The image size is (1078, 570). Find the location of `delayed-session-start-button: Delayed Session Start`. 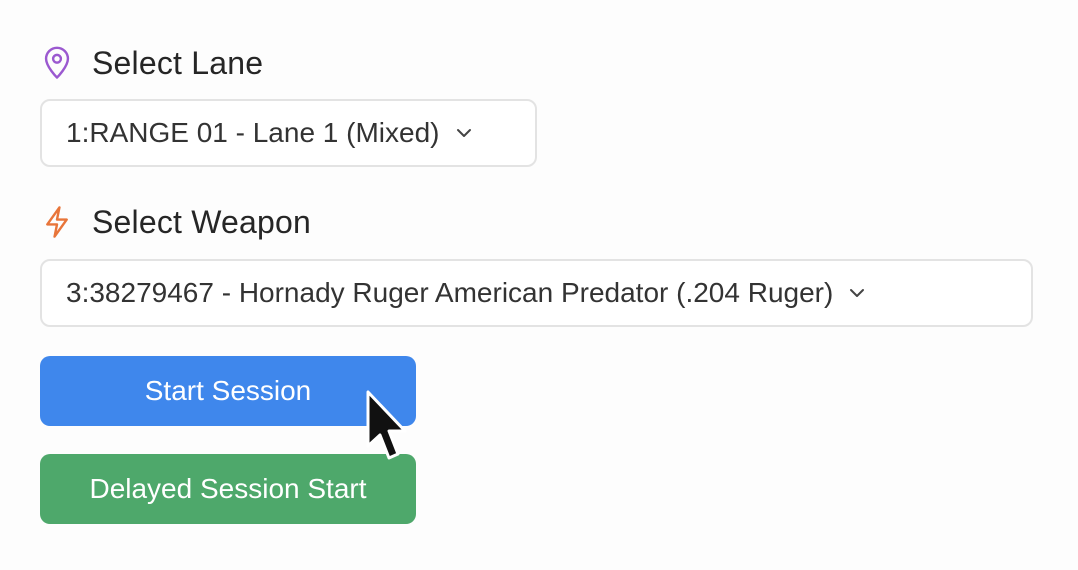

delayed-session-start-button: Delayed Session Start is located at coordinates (228, 489).